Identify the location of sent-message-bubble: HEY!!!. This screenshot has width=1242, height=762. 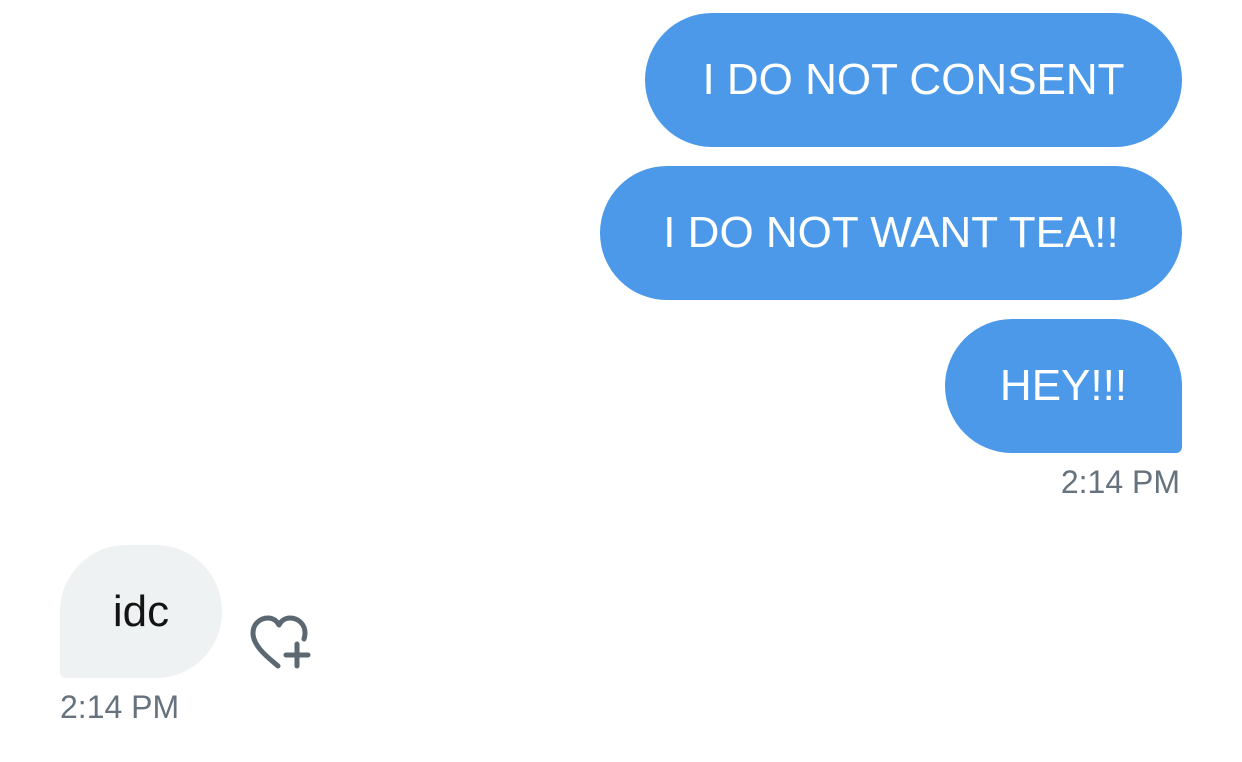
(1063, 386).